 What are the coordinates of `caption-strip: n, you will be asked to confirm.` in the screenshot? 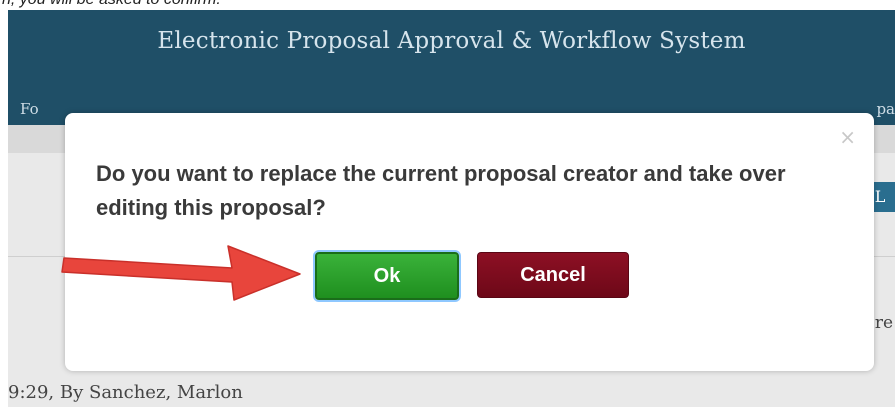 It's located at (447, 5).